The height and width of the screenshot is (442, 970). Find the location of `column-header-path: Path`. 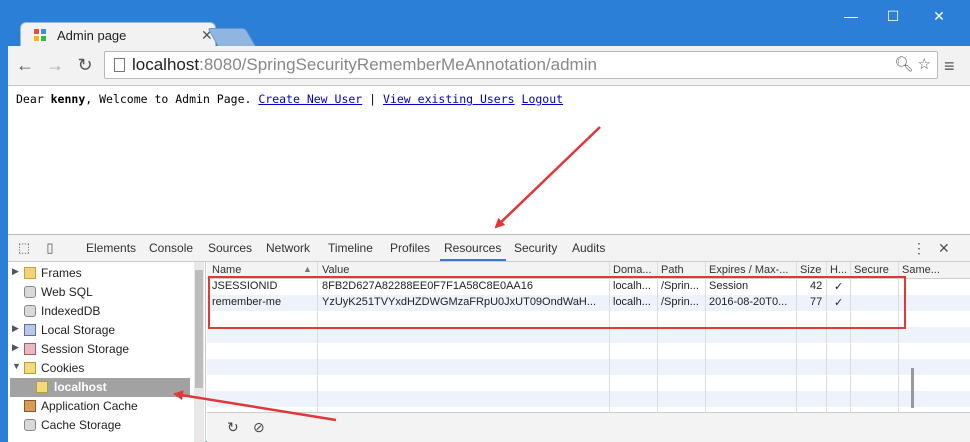

column-header-path: Path is located at coordinates (672, 270).